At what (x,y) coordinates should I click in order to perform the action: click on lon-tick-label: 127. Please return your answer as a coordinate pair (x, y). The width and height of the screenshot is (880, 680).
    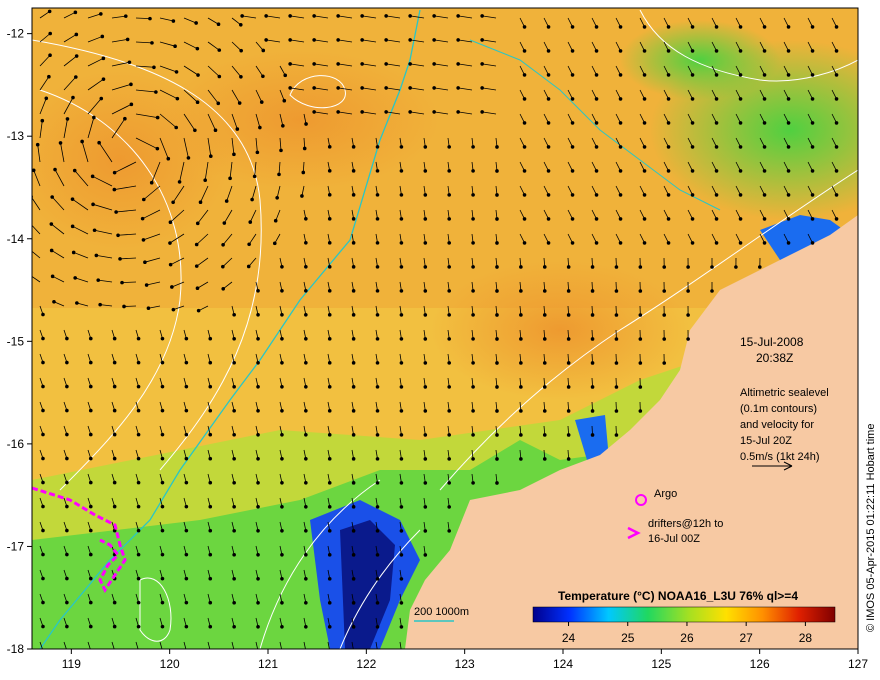
    Looking at the image, I should click on (858, 664).